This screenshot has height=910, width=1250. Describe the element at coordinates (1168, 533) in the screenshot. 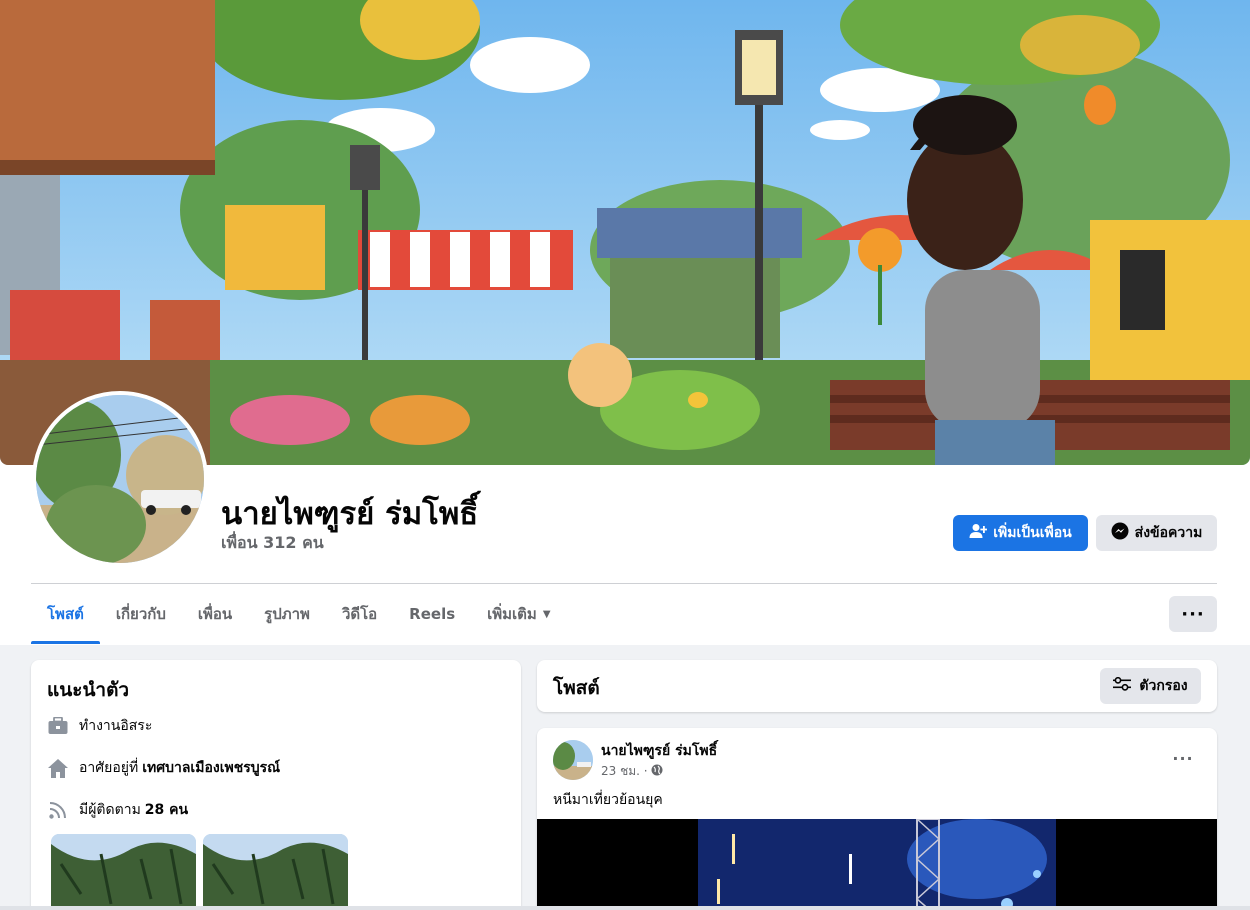

I see `message-label: ส่งข้อความ` at that location.